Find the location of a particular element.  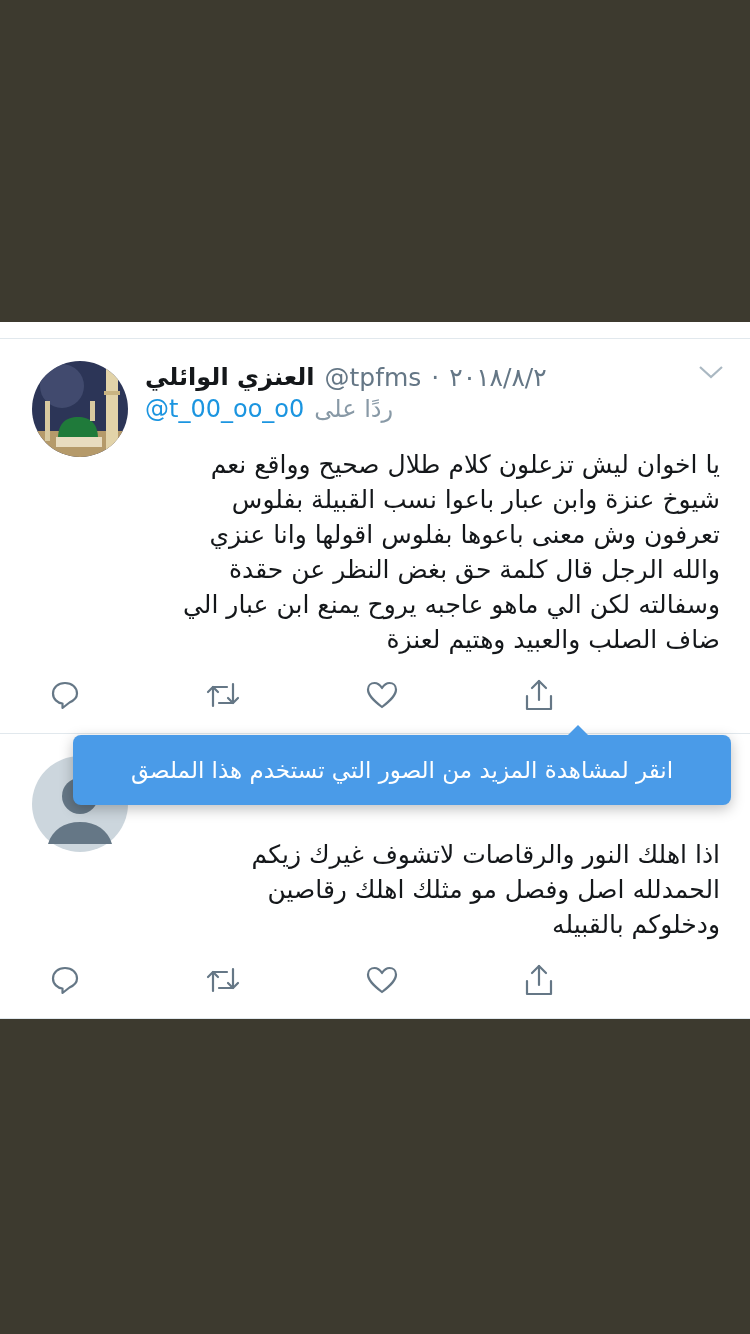

user-handle: @tpfms is located at coordinates (373, 377).